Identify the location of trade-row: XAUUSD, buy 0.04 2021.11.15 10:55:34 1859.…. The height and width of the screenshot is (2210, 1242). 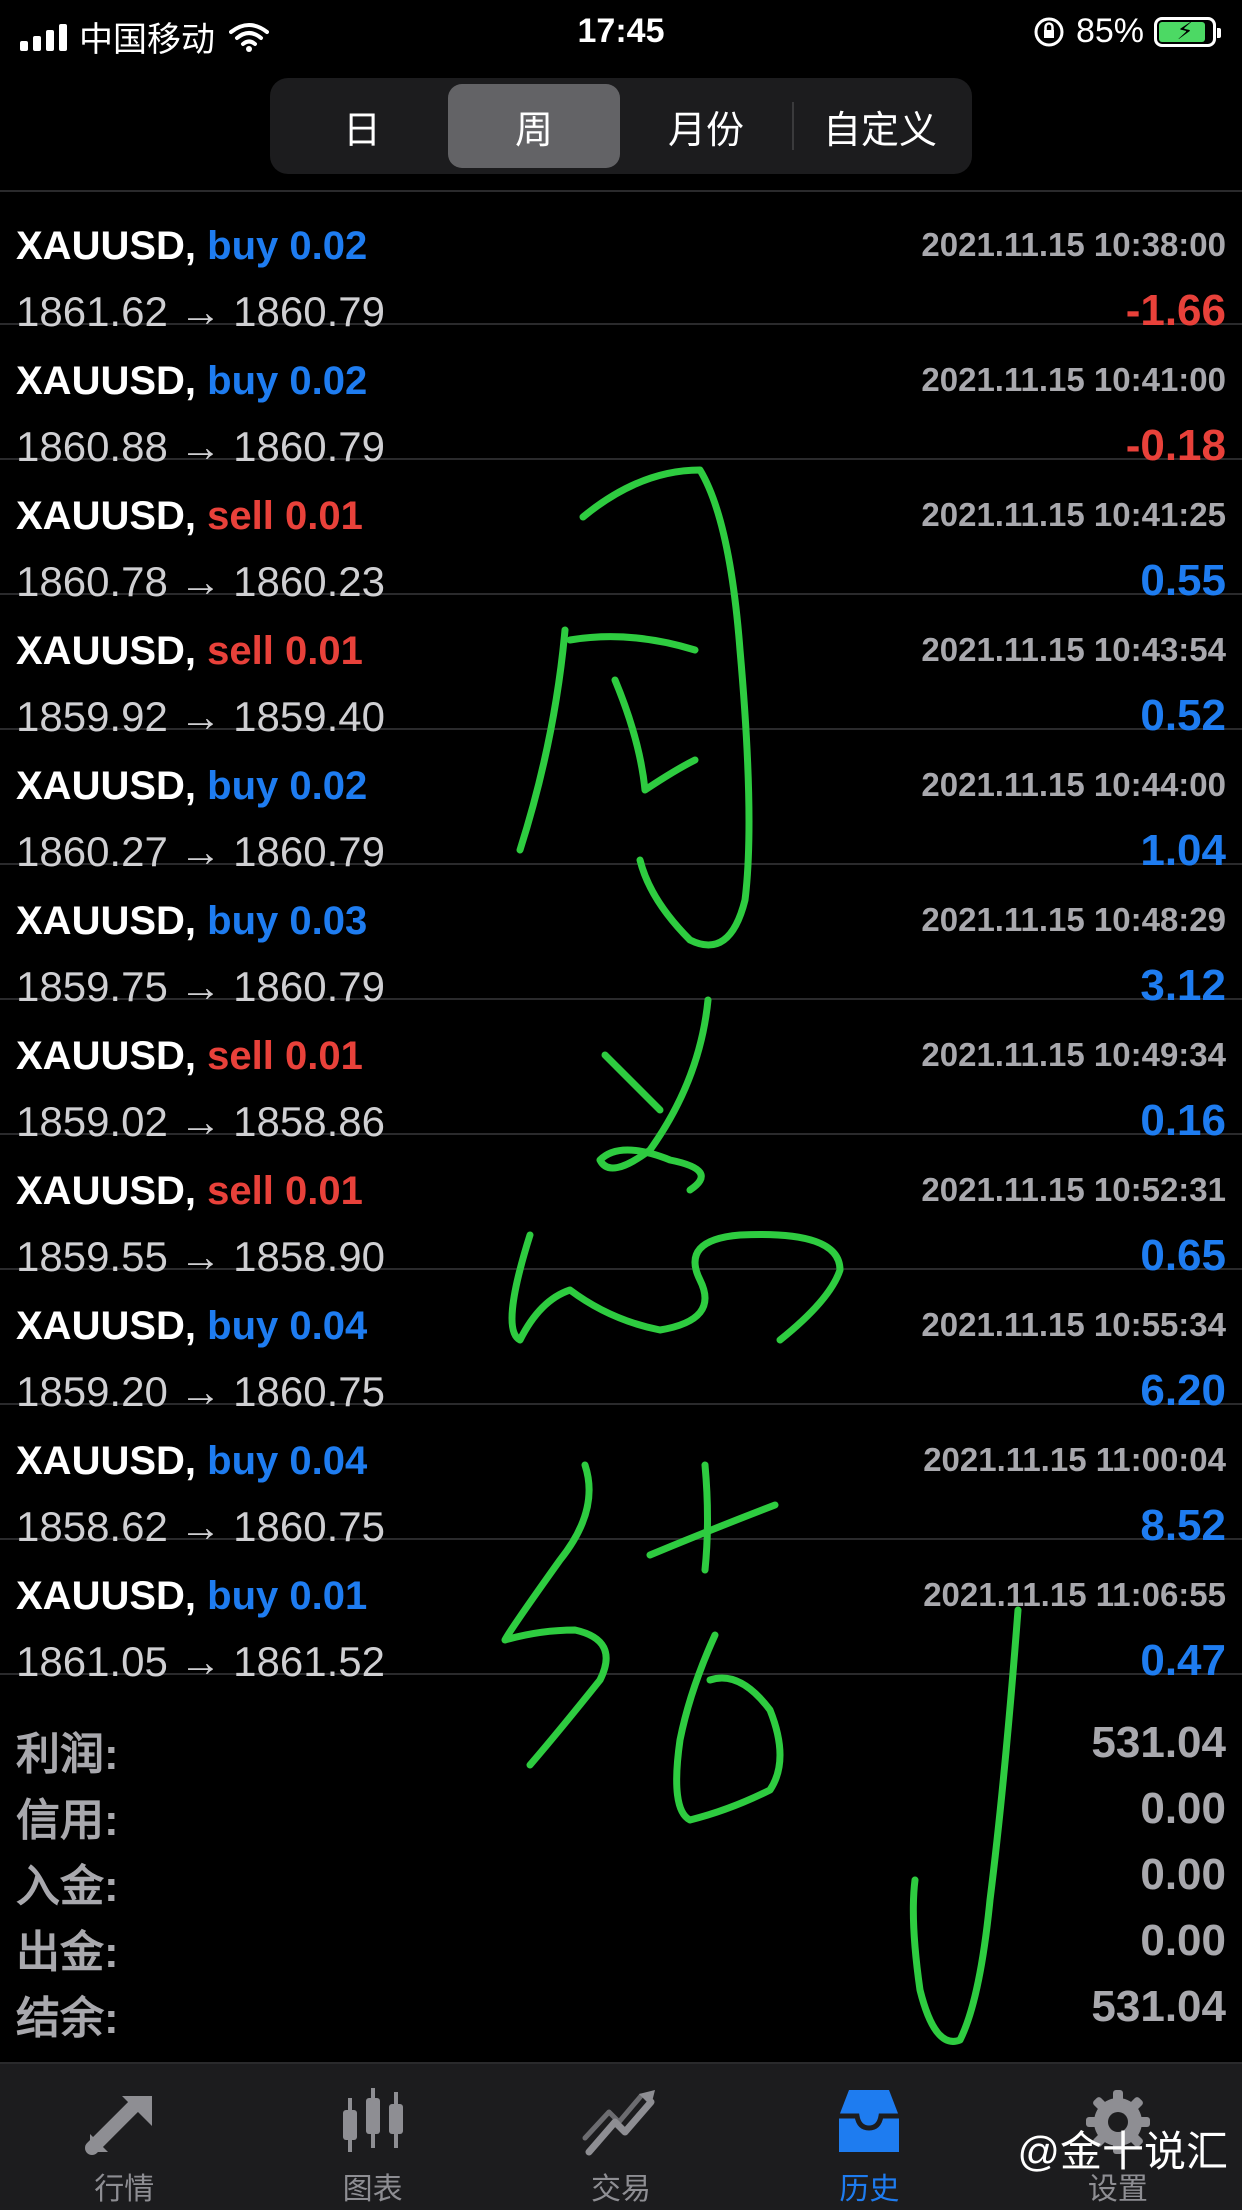
(621, 1342).